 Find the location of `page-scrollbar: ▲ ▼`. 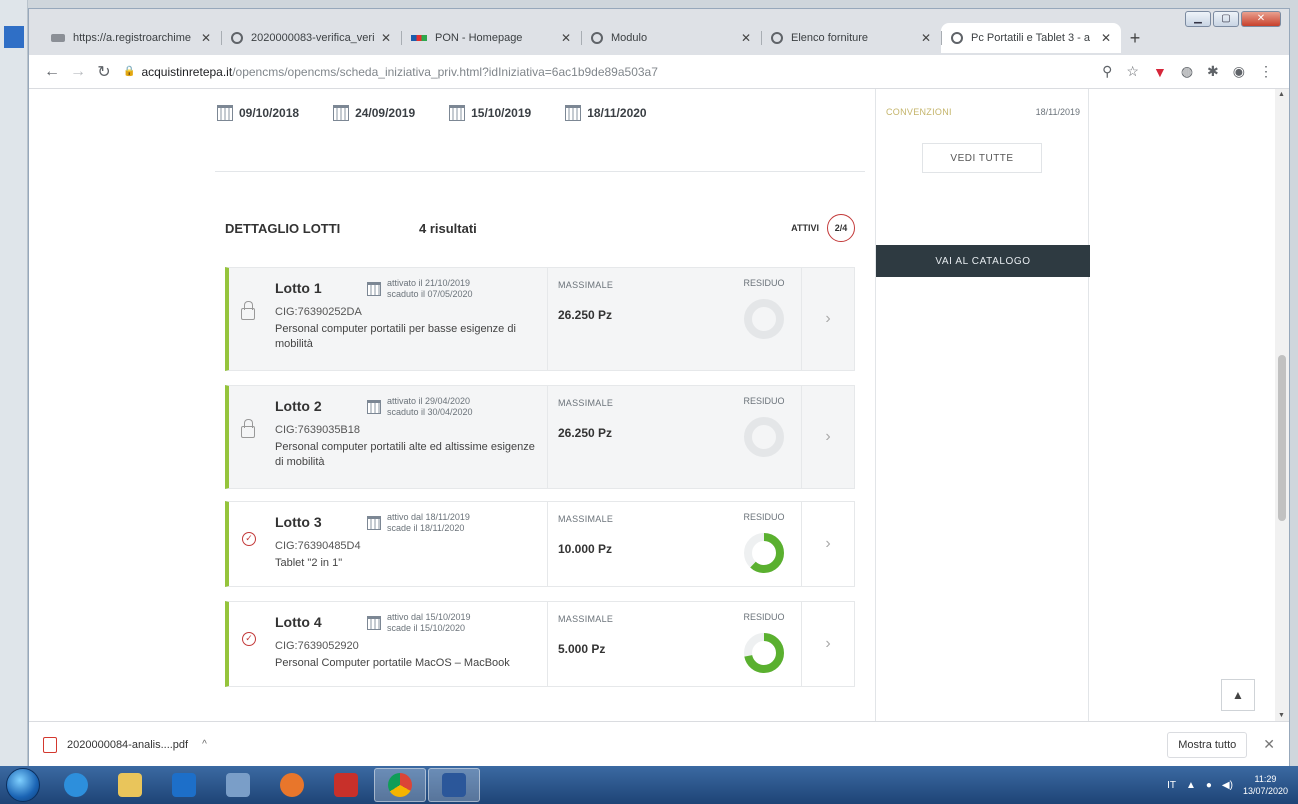

page-scrollbar: ▲ ▼ is located at coordinates (1282, 405).